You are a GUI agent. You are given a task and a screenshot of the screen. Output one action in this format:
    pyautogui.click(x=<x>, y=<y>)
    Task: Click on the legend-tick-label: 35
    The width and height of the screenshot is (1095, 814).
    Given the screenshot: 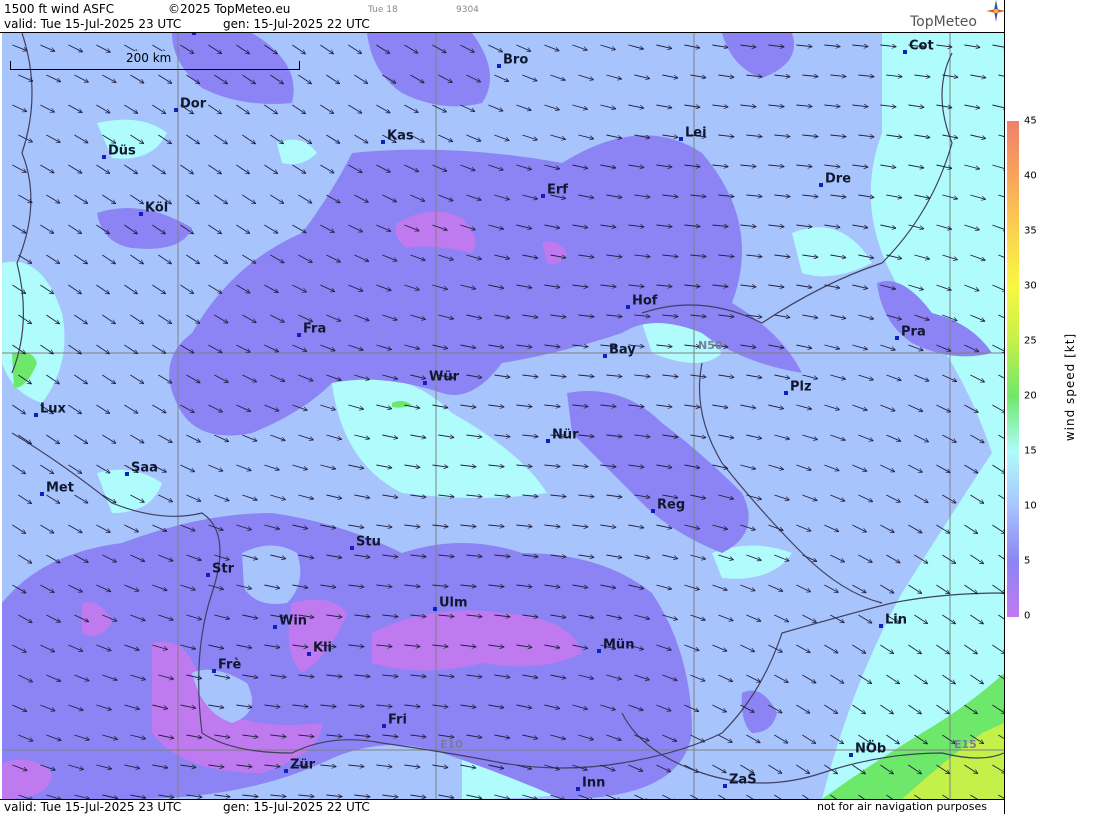 What is the action you would take?
    pyautogui.click(x=1030, y=231)
    